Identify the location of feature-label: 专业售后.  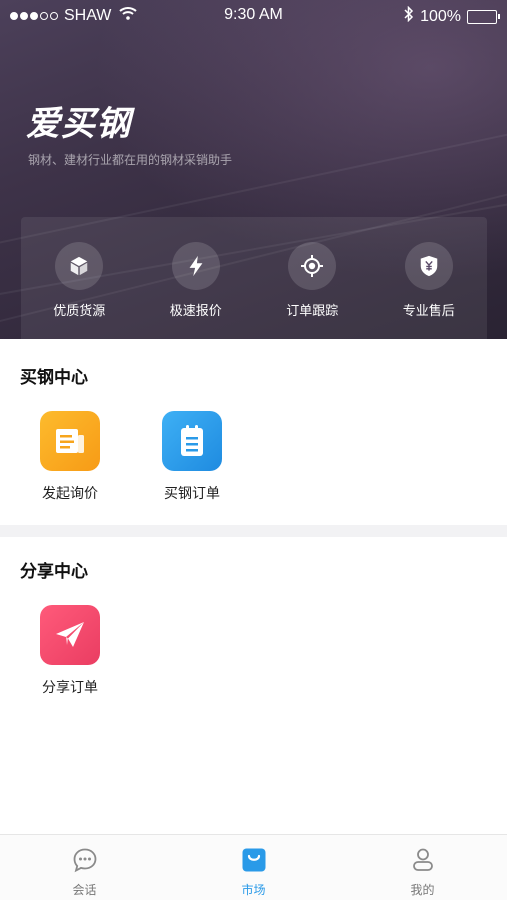
(428, 311).